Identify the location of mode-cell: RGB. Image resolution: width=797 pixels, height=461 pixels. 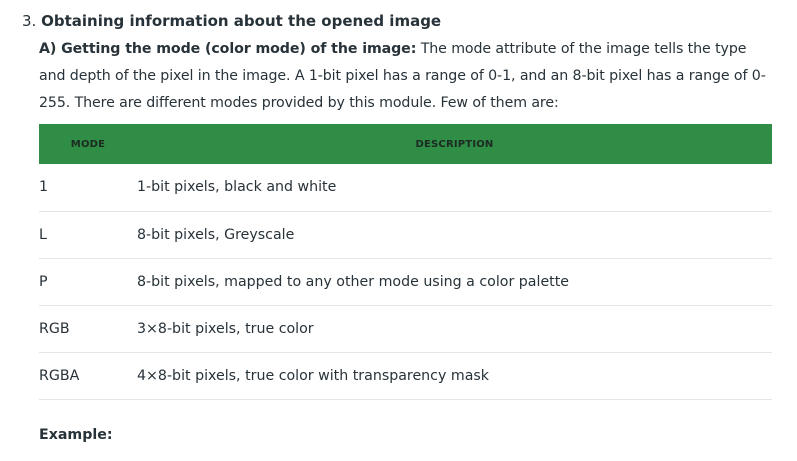
(54, 328).